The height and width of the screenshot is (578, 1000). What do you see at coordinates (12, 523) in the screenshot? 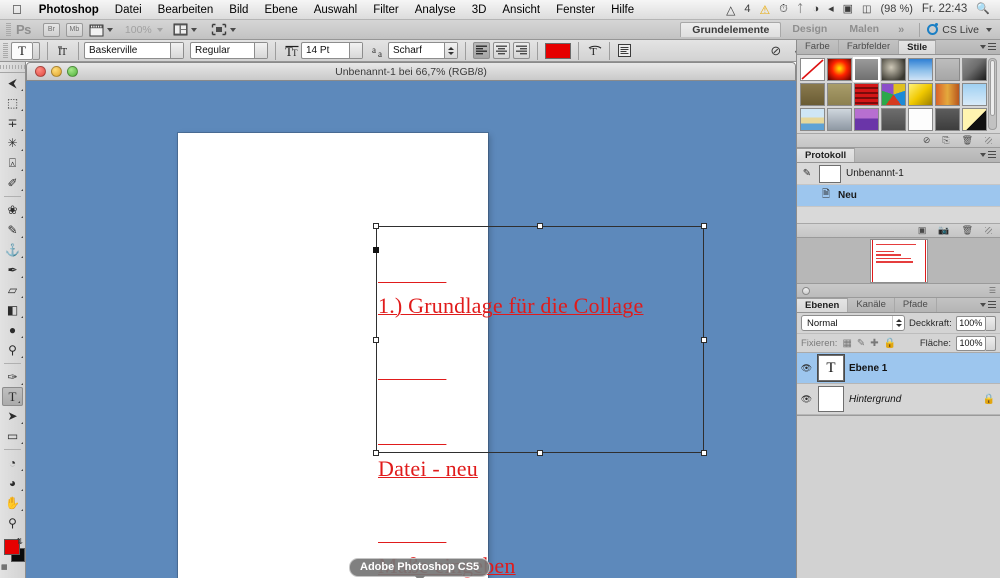
I see `zoom-tool: ⚲` at bounding box center [12, 523].